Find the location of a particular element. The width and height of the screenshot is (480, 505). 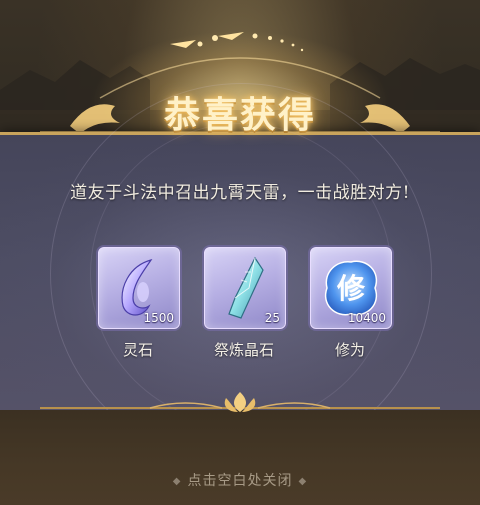

reward-count: 10400 is located at coordinates (366, 318).